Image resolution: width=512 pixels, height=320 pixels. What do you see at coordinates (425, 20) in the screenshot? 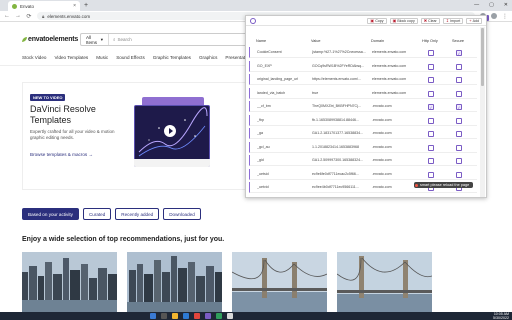
I see `trash-icon: ✖` at bounding box center [425, 20].